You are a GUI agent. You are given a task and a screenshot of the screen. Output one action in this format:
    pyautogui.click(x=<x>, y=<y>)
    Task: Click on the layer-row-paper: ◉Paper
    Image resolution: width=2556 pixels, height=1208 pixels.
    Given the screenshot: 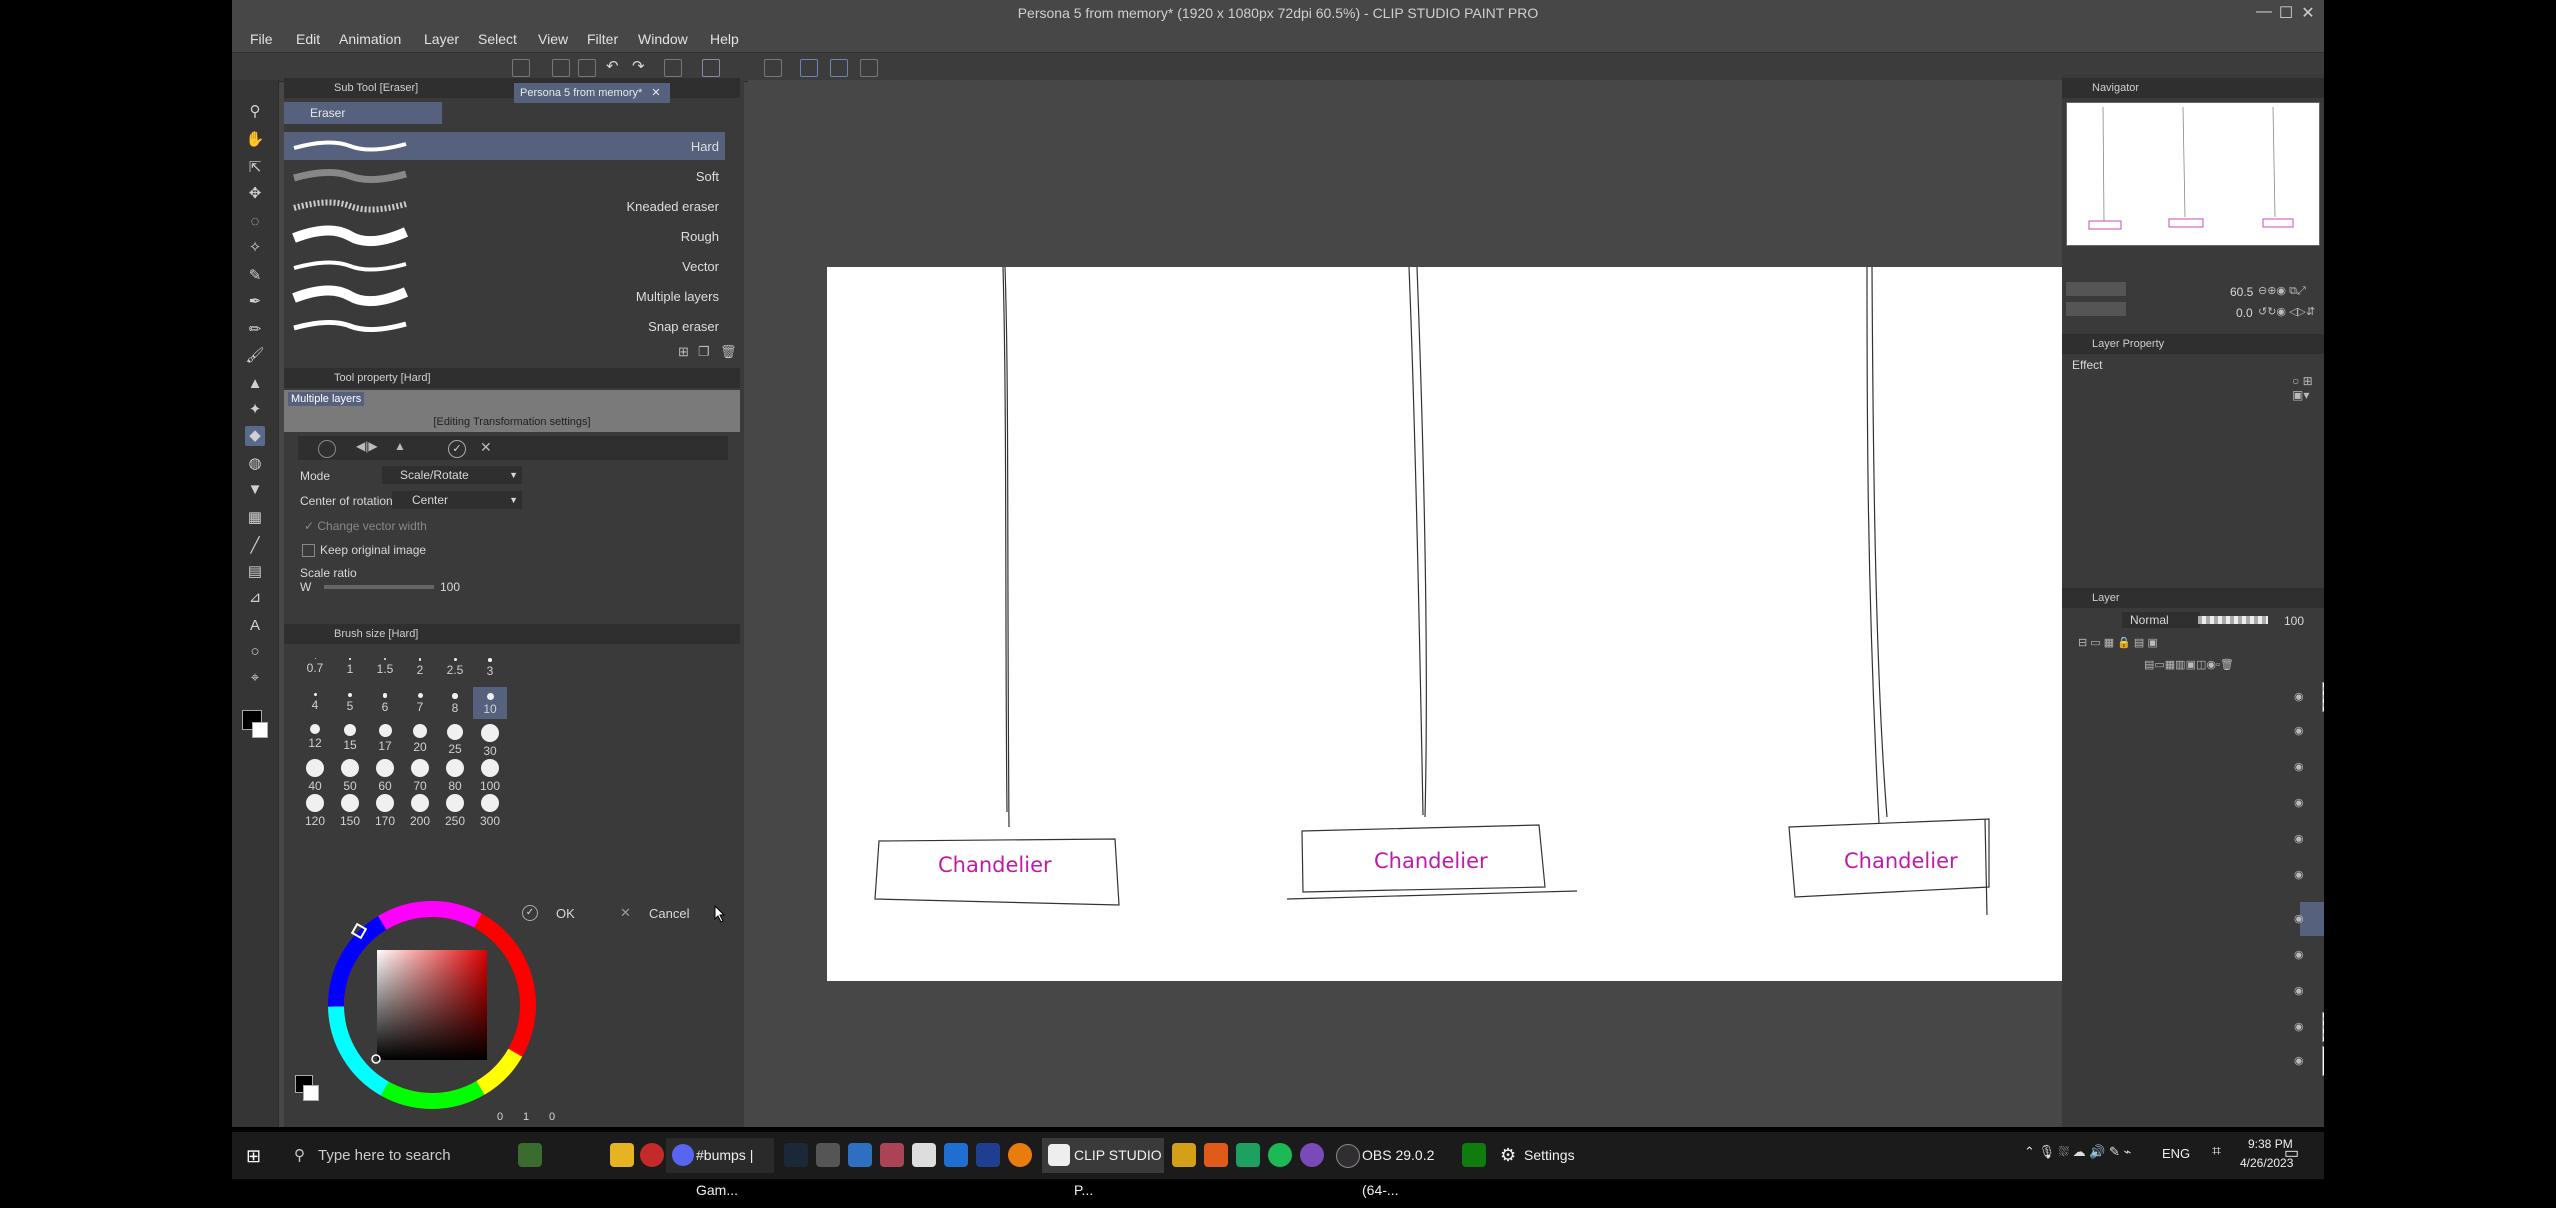 What is the action you would take?
    pyautogui.click(x=2309, y=1061)
    